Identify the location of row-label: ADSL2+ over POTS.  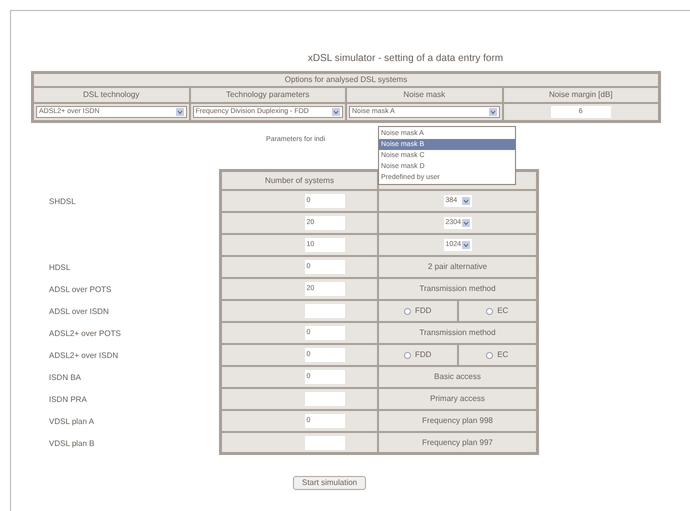
(85, 334).